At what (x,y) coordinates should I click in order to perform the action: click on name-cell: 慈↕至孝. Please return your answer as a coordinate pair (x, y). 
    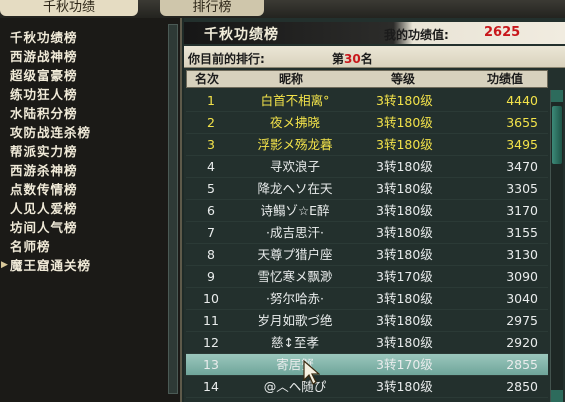
    Looking at the image, I should click on (295, 342).